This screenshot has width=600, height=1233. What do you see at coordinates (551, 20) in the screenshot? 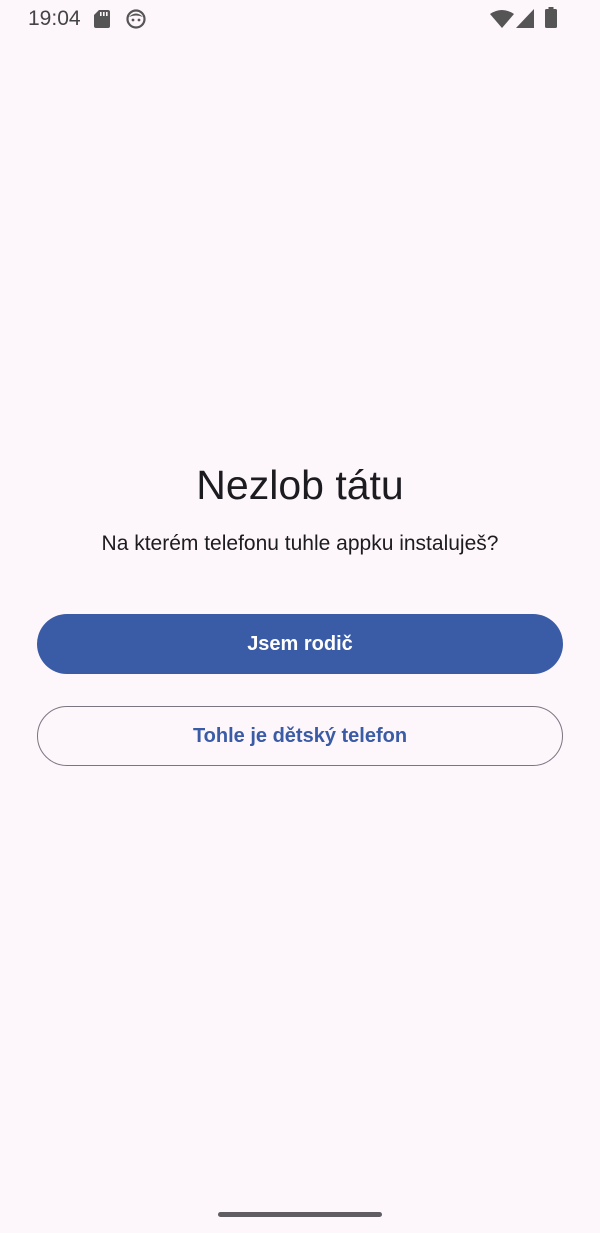
I see `battery-icon` at bounding box center [551, 20].